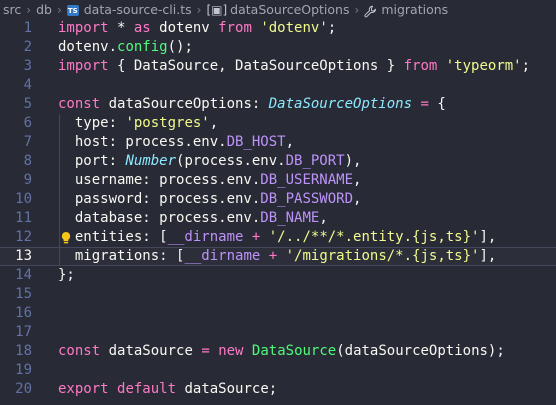 The width and height of the screenshot is (556, 405). Describe the element at coordinates (27, 104) in the screenshot. I see `line-number: 5` at that location.